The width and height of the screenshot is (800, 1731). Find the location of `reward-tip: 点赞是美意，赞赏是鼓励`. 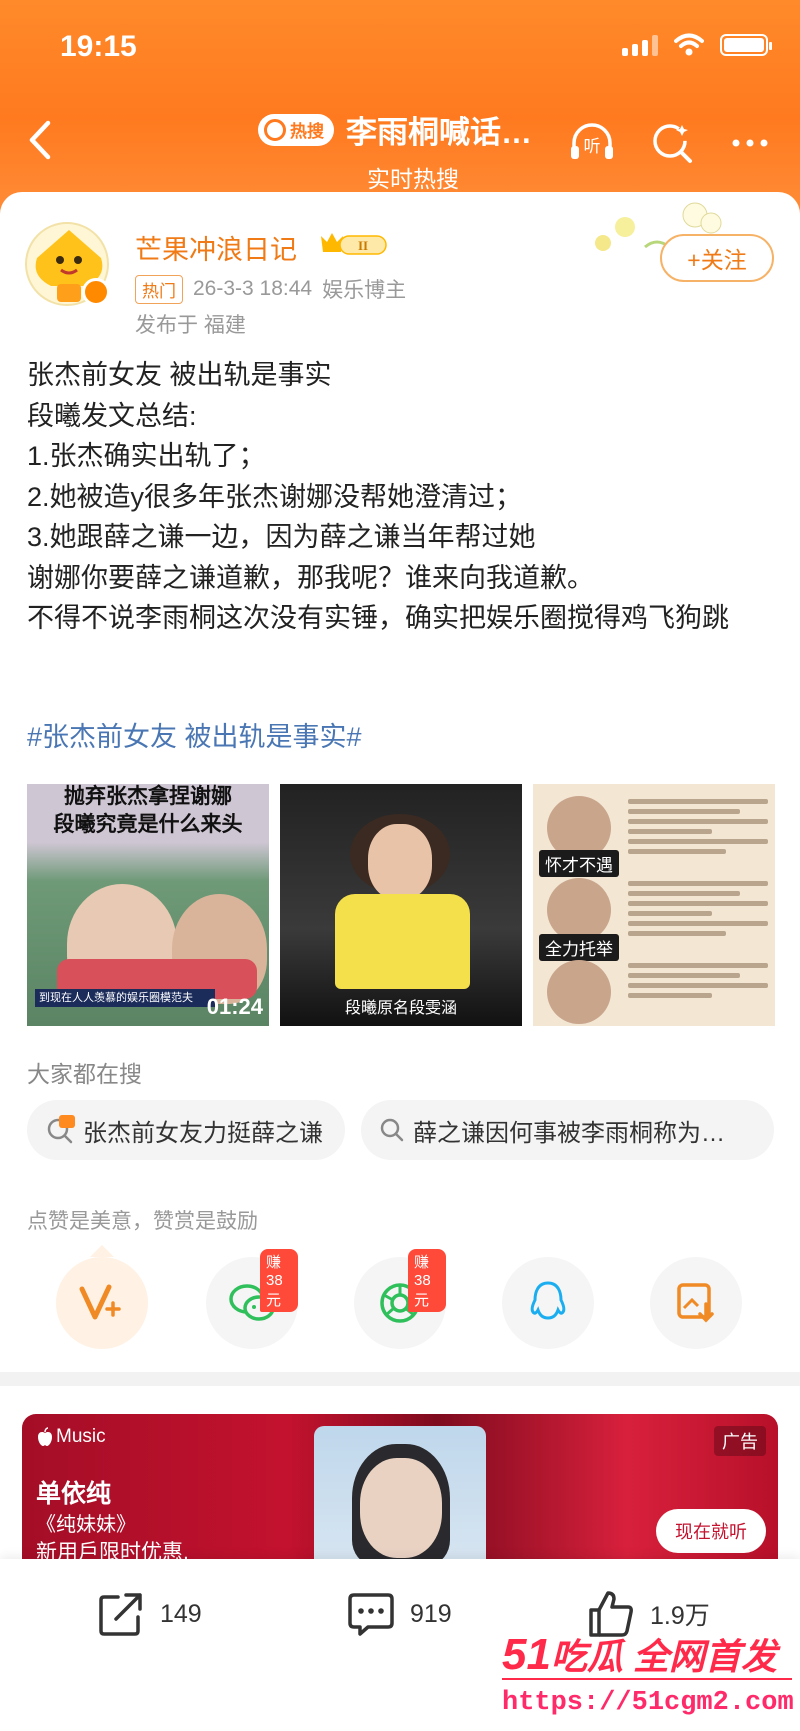

reward-tip: 点赞是美意，赞赏是鼓励 is located at coordinates (142, 1221).